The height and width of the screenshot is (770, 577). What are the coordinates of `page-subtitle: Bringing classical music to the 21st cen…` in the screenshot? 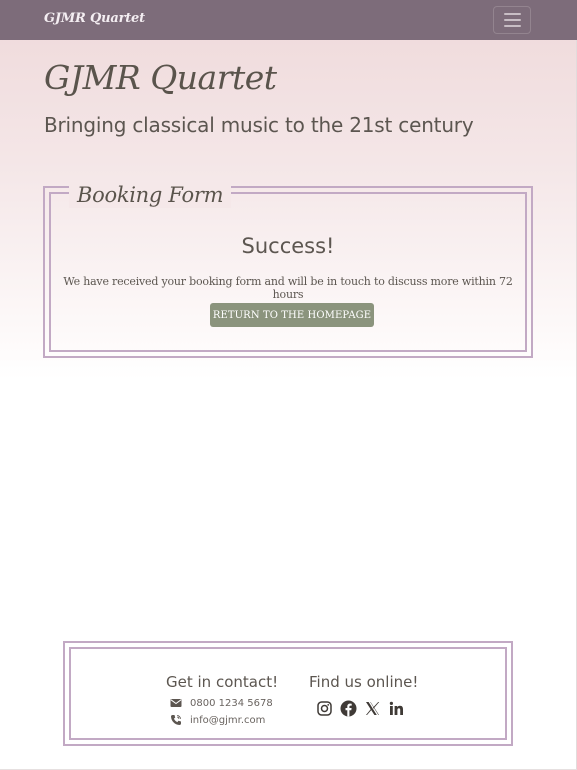 It's located at (259, 125).